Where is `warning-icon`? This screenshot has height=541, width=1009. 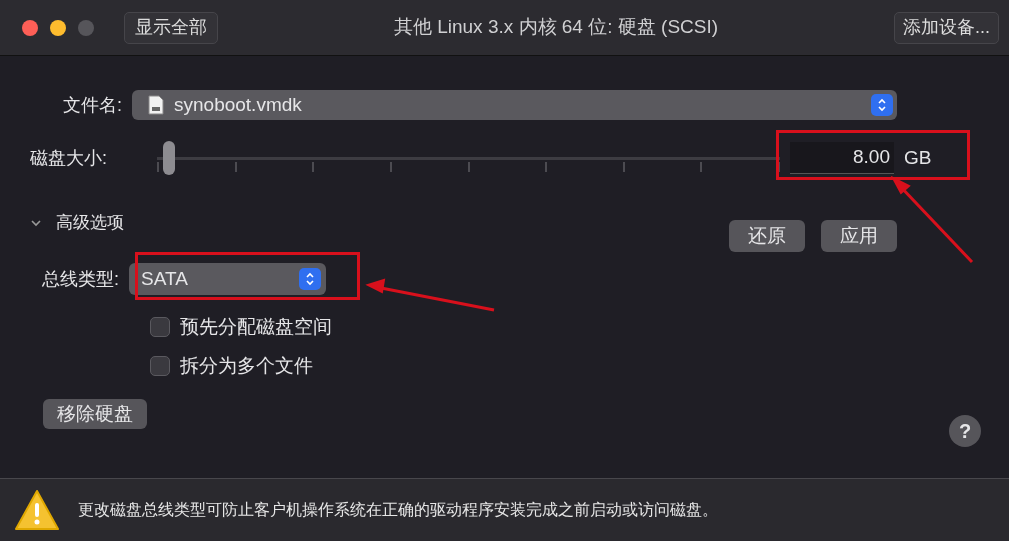 warning-icon is located at coordinates (37, 510).